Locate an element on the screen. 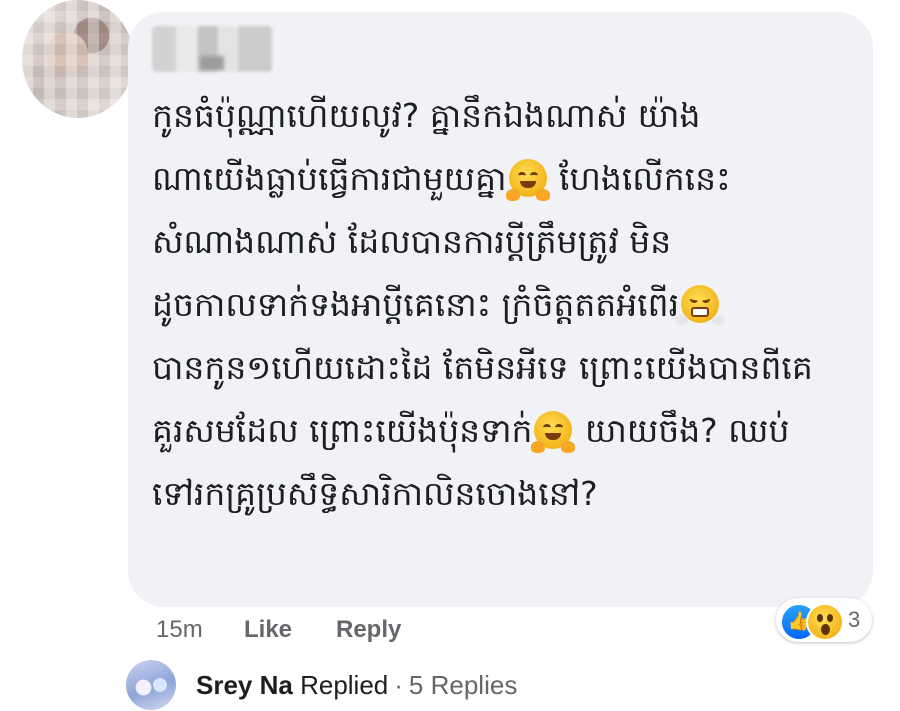 Image resolution: width=900 pixels, height=711 pixels. reaction-summary: 👍 3 is located at coordinates (824, 620).